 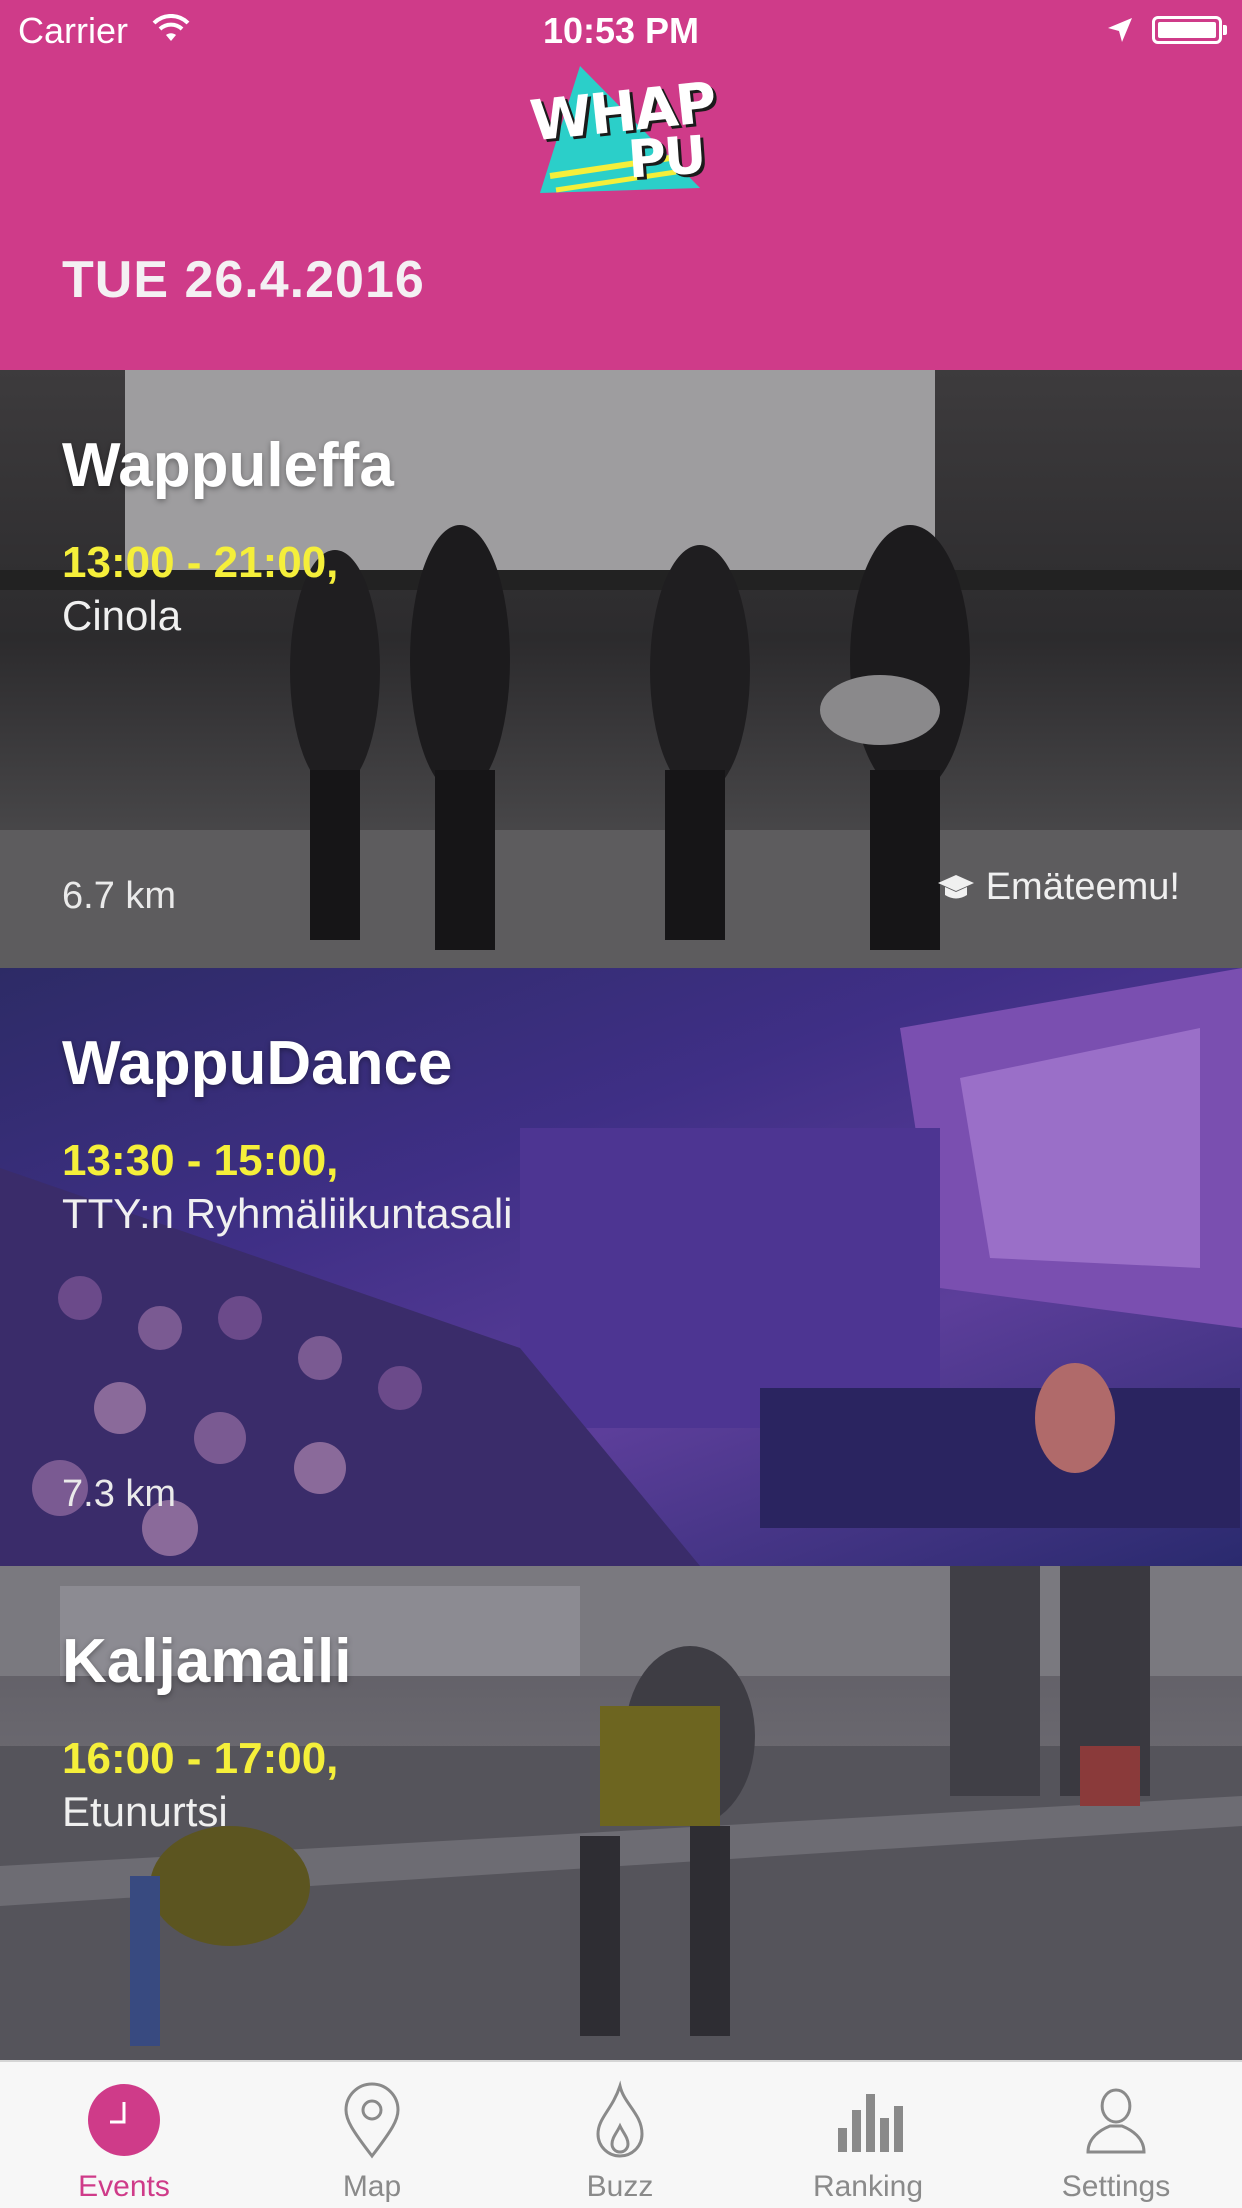 What do you see at coordinates (124, 2120) in the screenshot?
I see `clock-icon` at bounding box center [124, 2120].